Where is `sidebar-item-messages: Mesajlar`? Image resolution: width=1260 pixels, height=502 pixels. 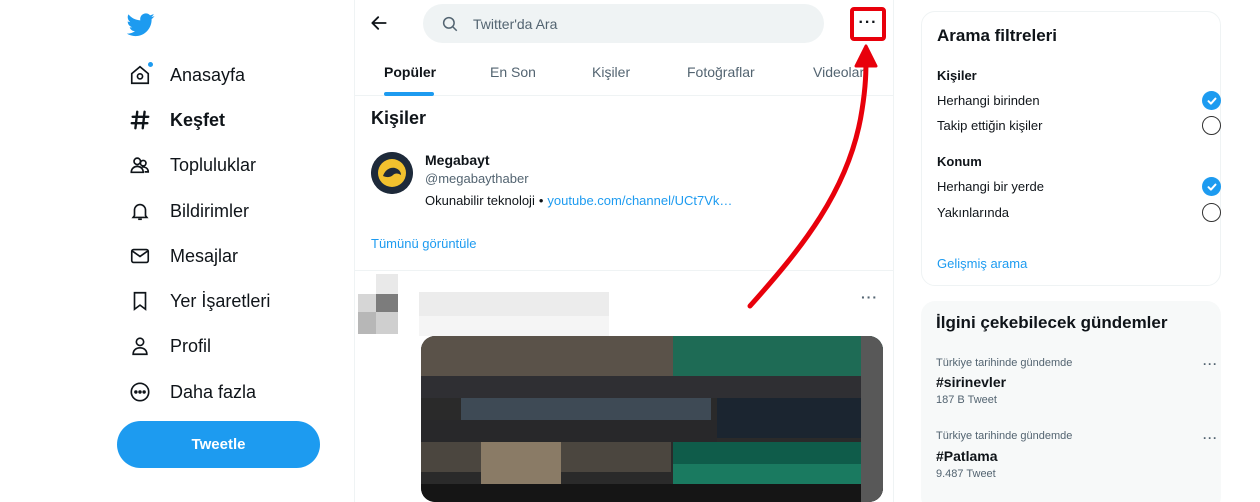 sidebar-item-messages: Mesajlar is located at coordinates (183, 256).